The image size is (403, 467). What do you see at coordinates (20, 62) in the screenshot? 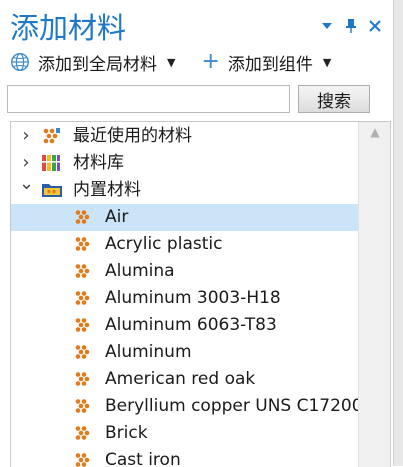
I see `globe-icon` at bounding box center [20, 62].